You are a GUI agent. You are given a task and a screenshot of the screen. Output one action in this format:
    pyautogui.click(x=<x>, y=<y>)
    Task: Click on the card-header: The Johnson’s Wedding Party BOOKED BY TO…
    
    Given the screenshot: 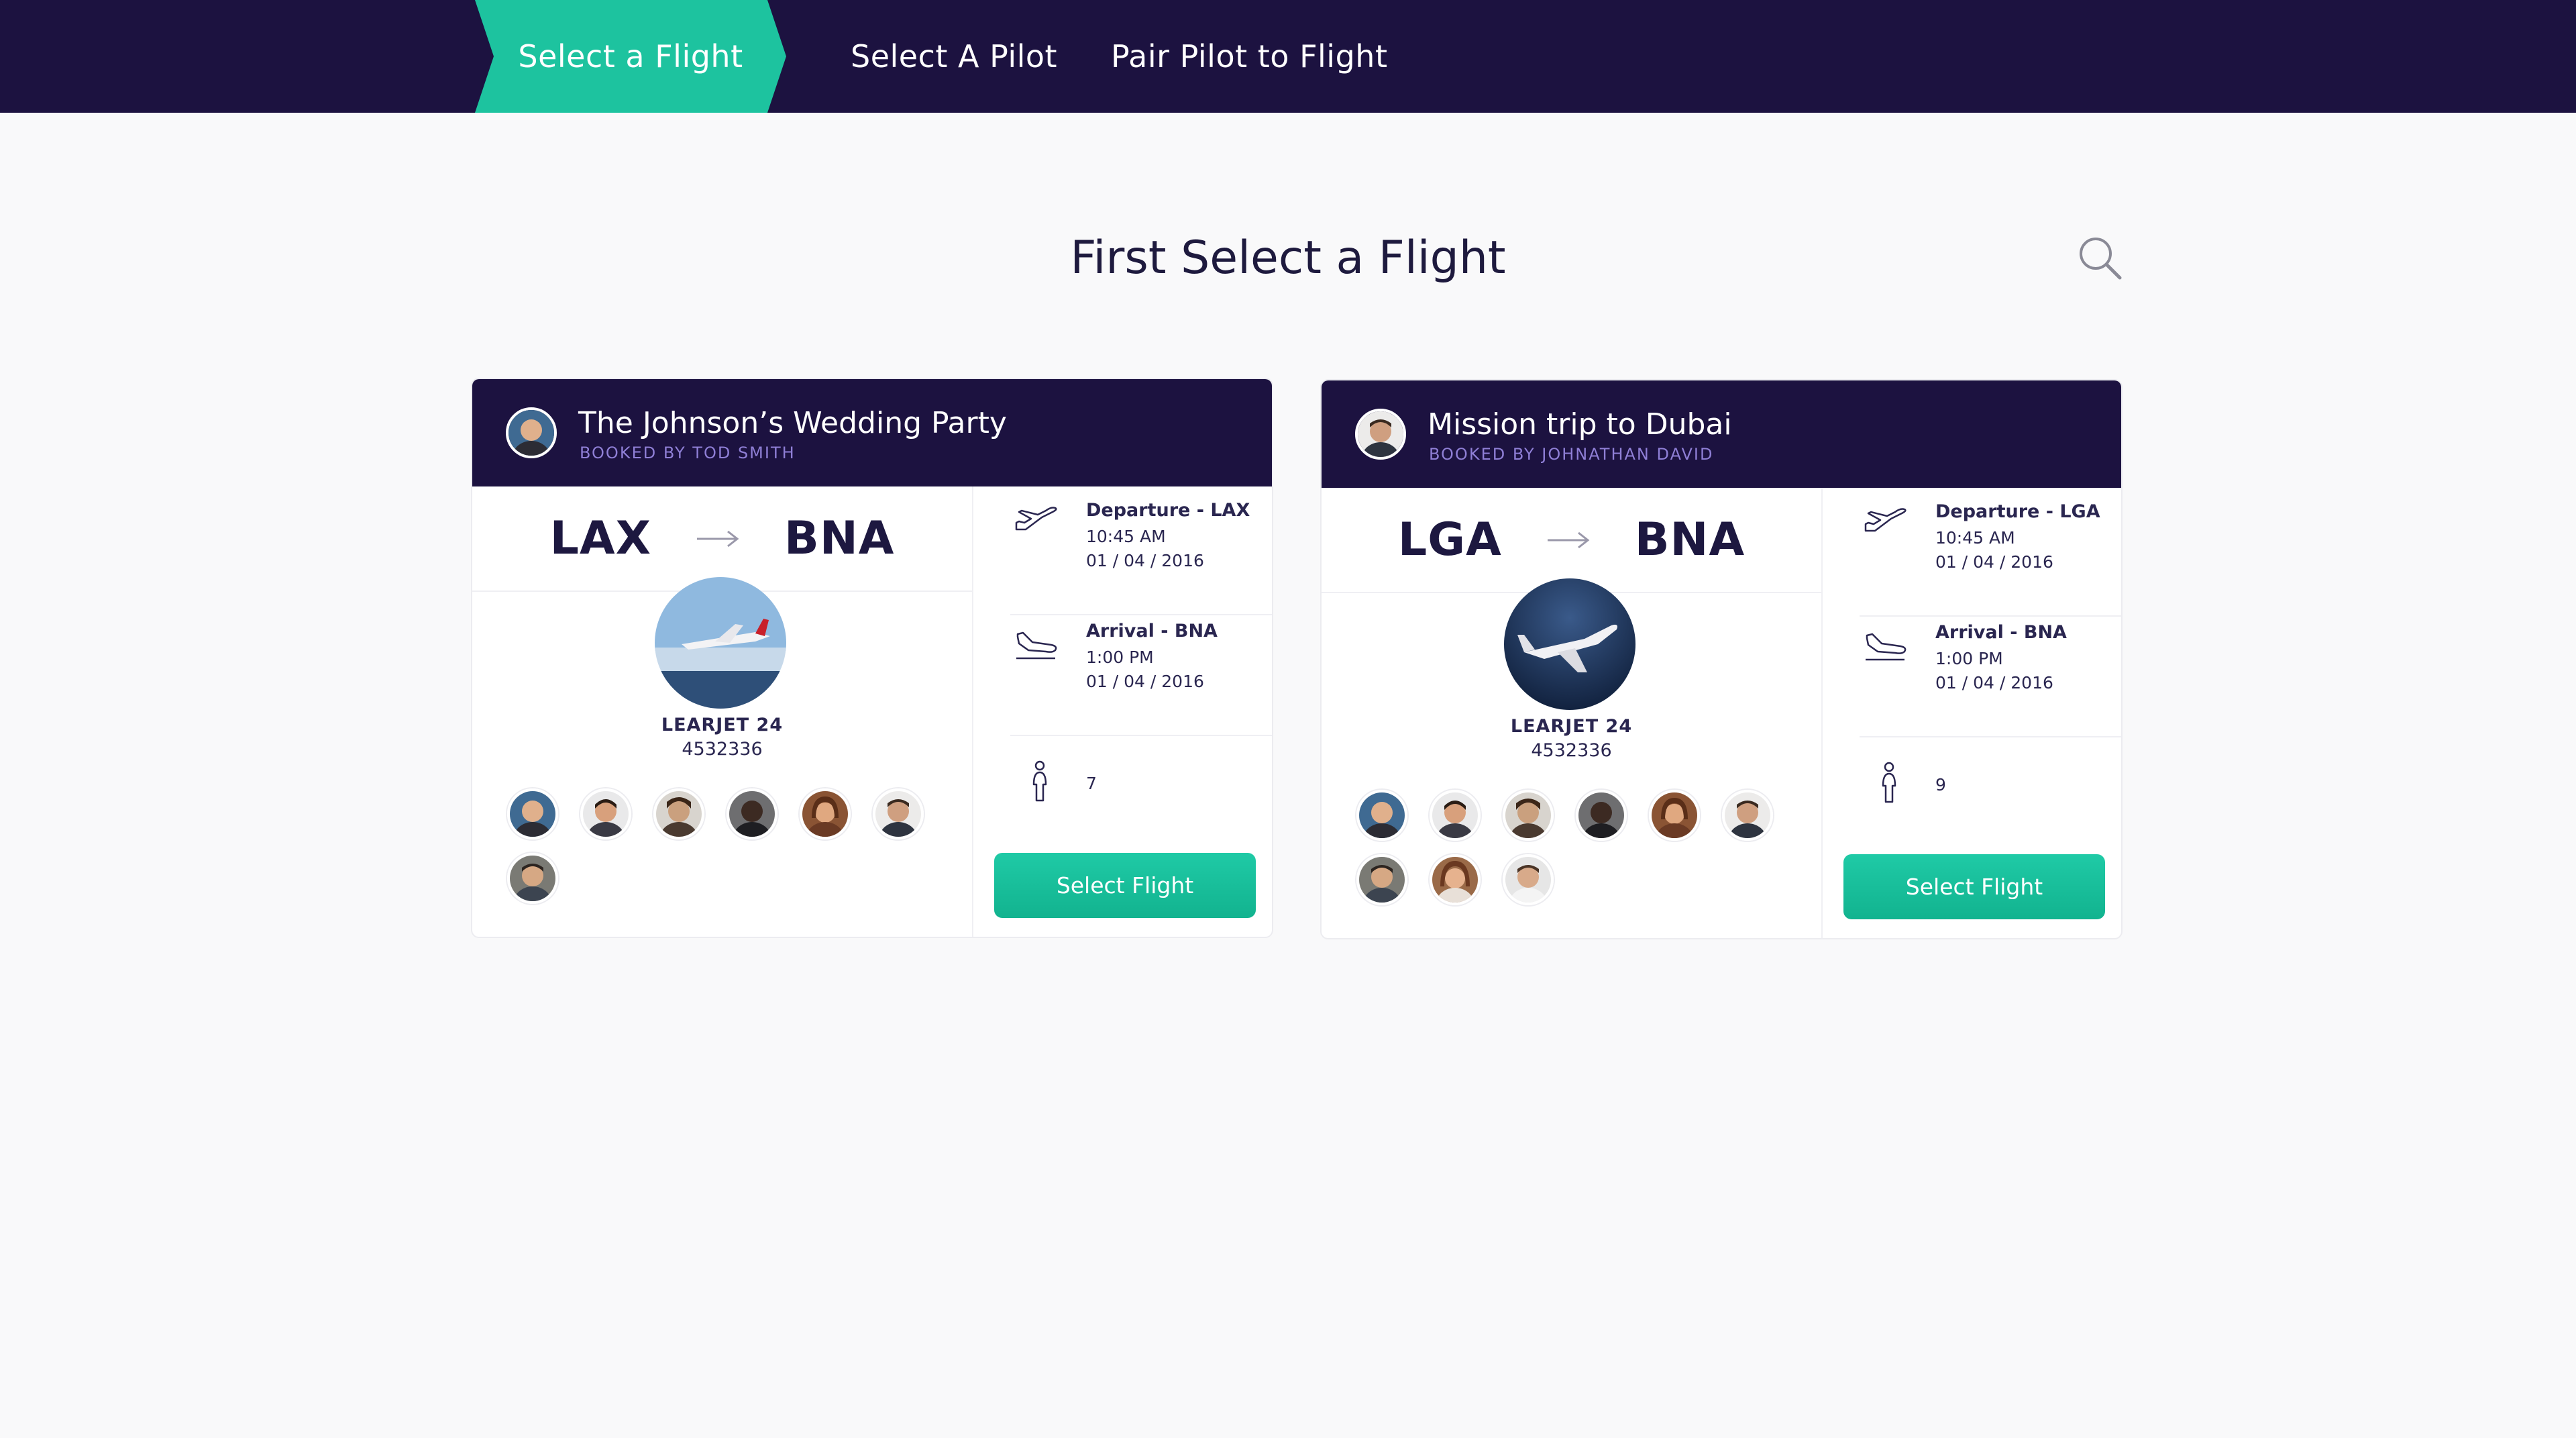 What is the action you would take?
    pyautogui.click(x=872, y=433)
    